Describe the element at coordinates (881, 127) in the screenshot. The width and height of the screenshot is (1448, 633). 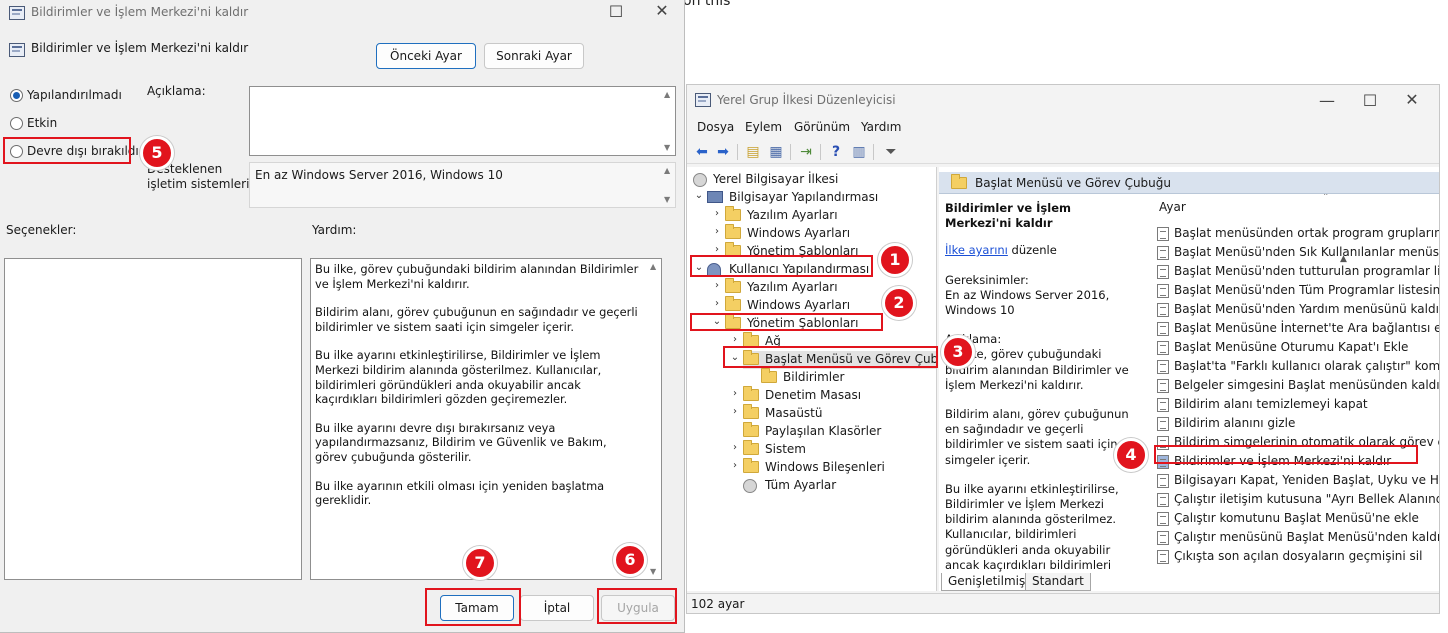
I see `menu-help: Yardım` at that location.